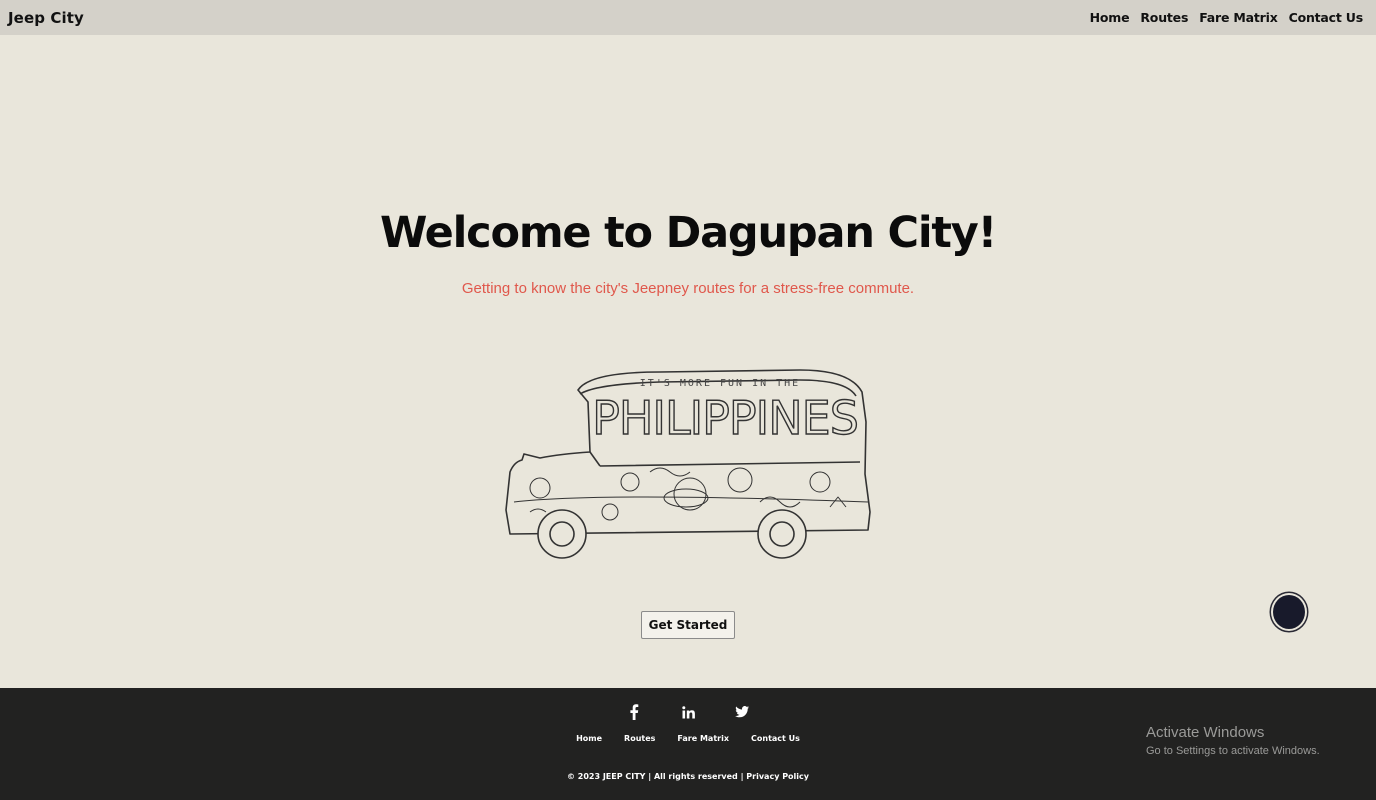 The width and height of the screenshot is (1376, 800). Describe the element at coordinates (1233, 751) in the screenshot. I see `activate-windows-hint: Go to Settings to activate Windows.` at that location.